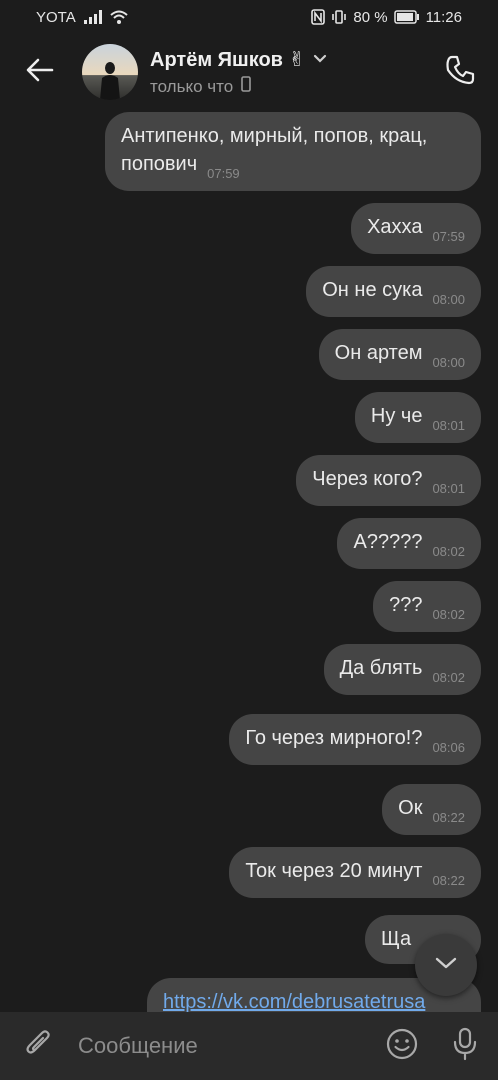 The image size is (498, 1080). I want to click on message-bubble: Хахха 07:59, so click(416, 228).